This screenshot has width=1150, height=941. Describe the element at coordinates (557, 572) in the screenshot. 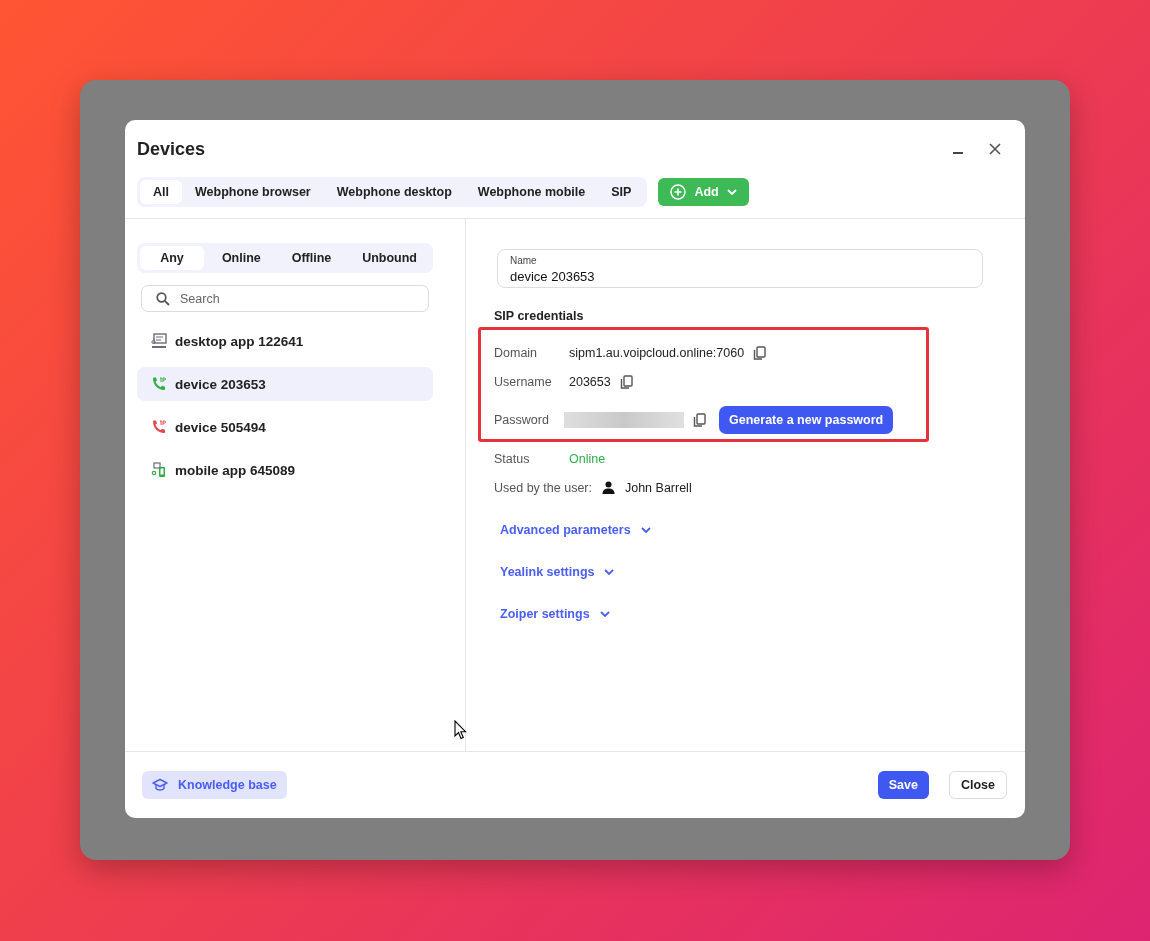

I see `expander-link: Yealink settings` at that location.